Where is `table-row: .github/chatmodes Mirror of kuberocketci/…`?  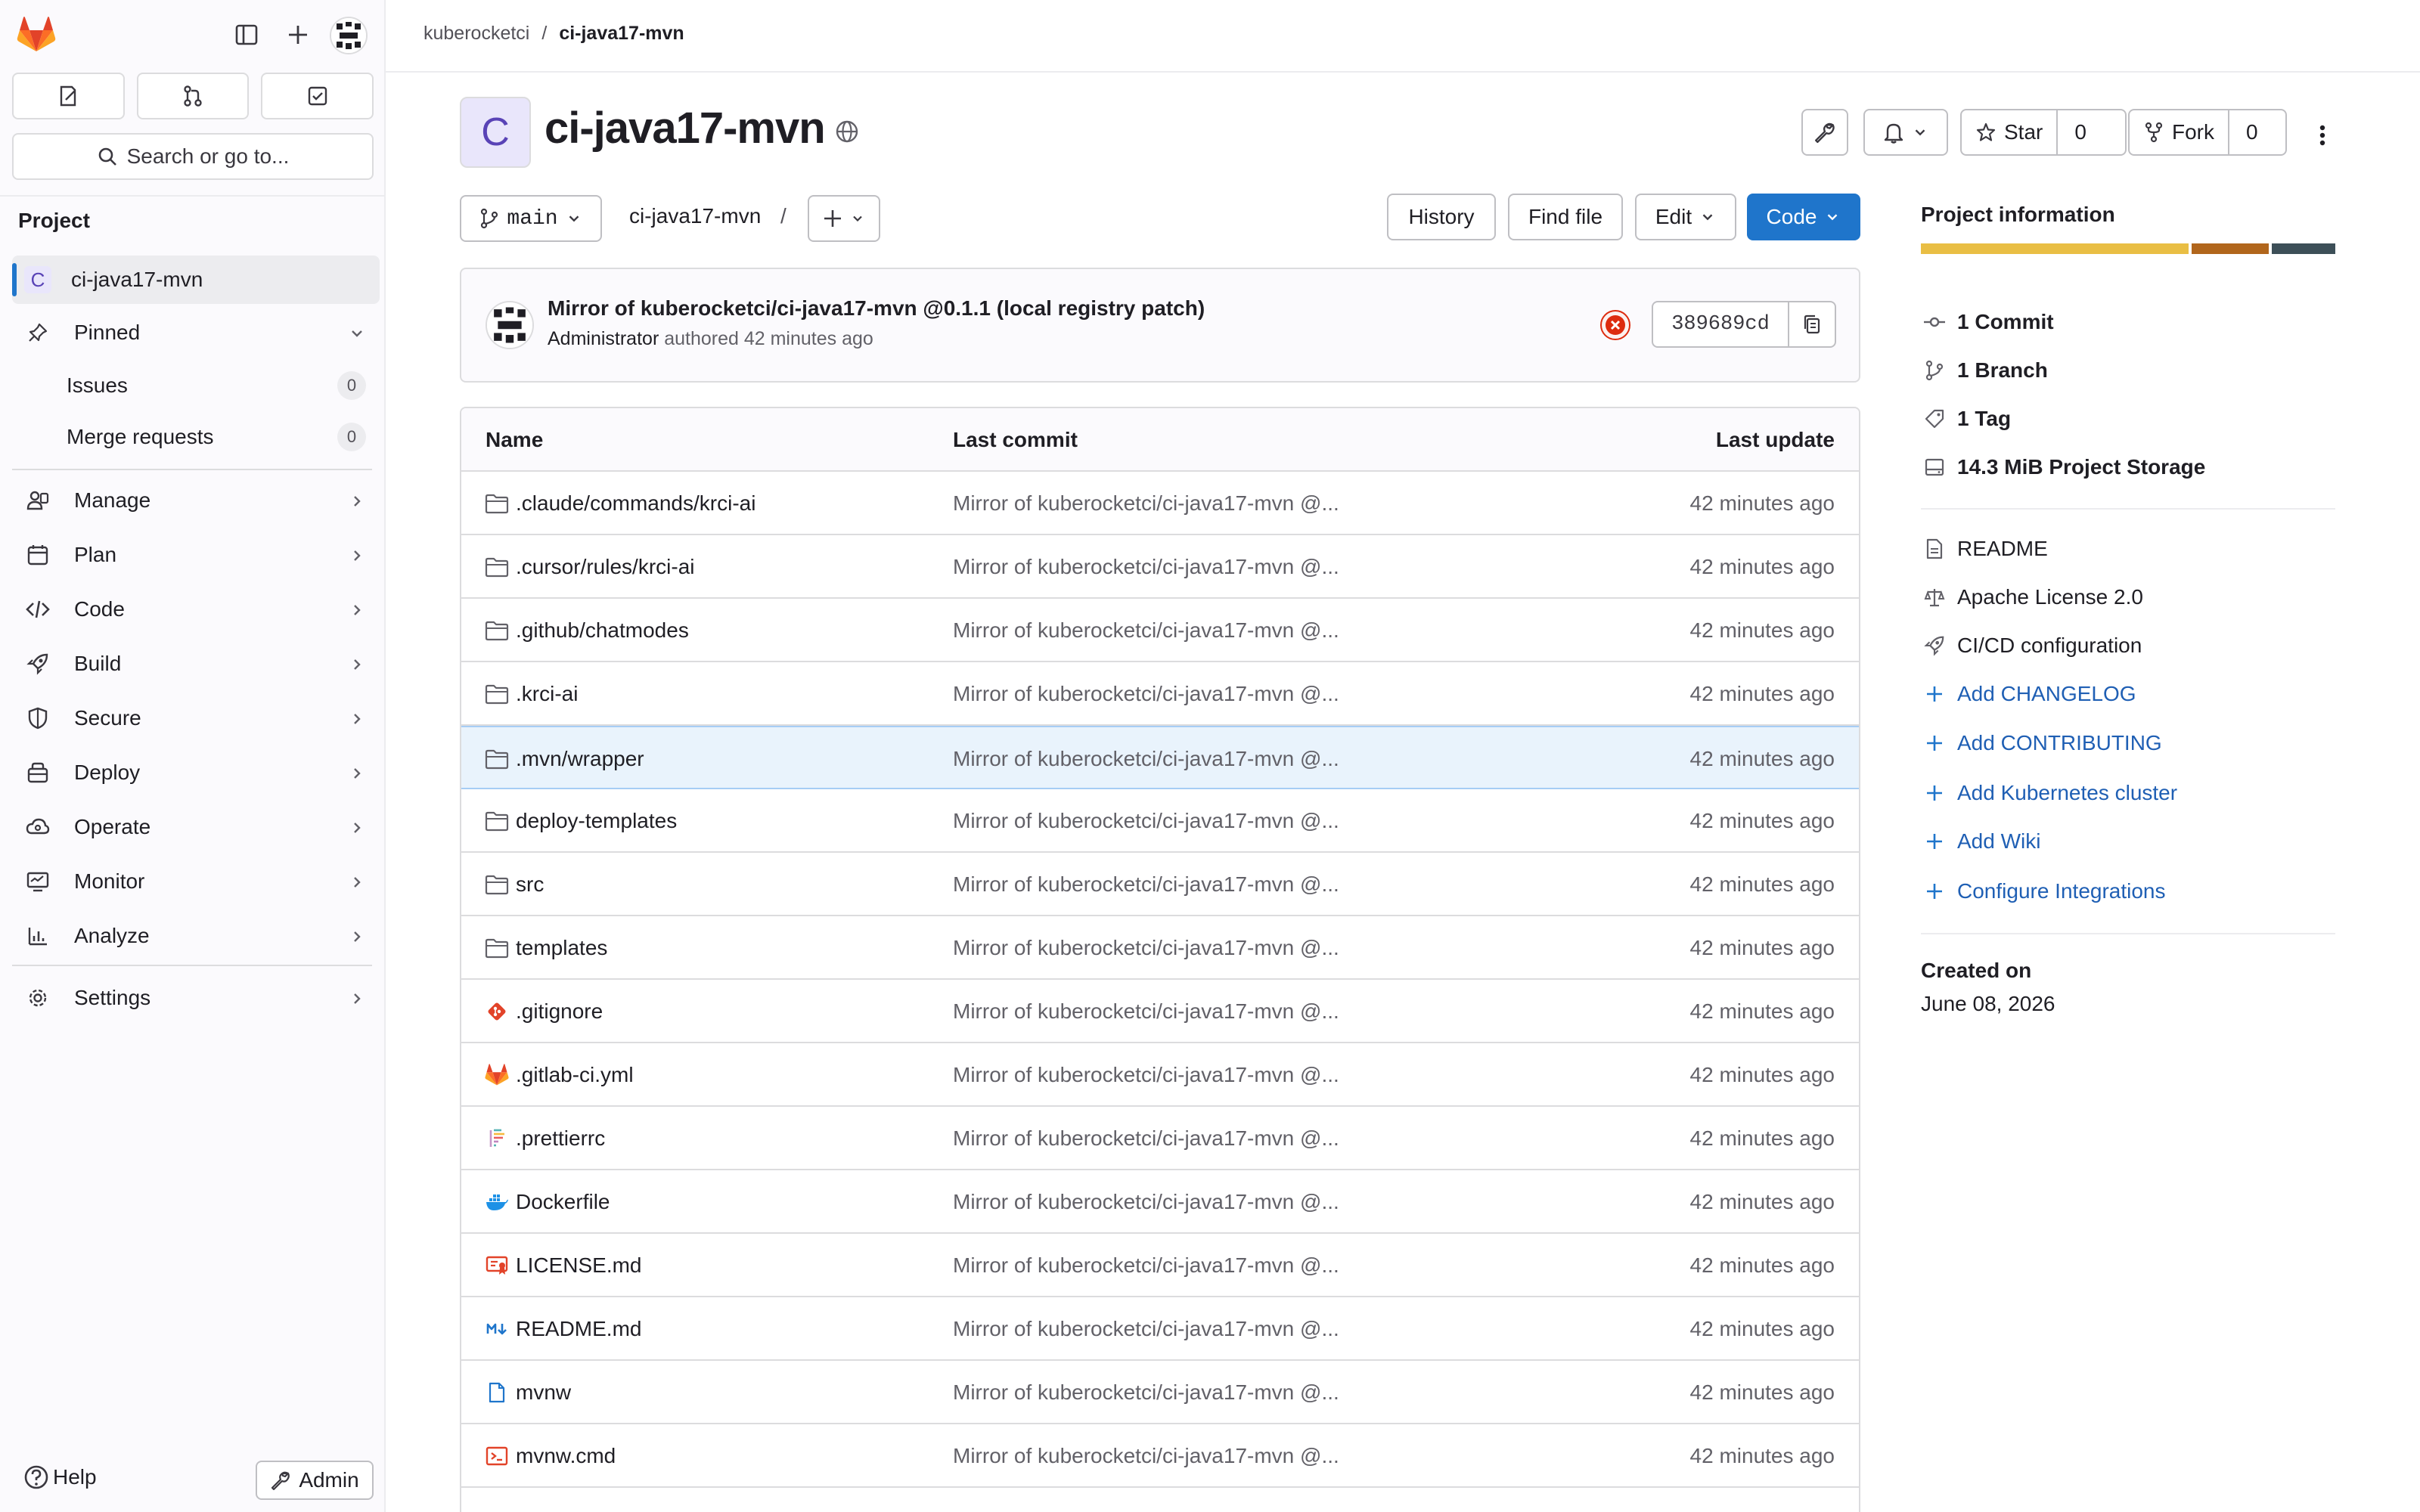
table-row: .github/chatmodes Mirror of kuberocketci/… is located at coordinates (1160, 631).